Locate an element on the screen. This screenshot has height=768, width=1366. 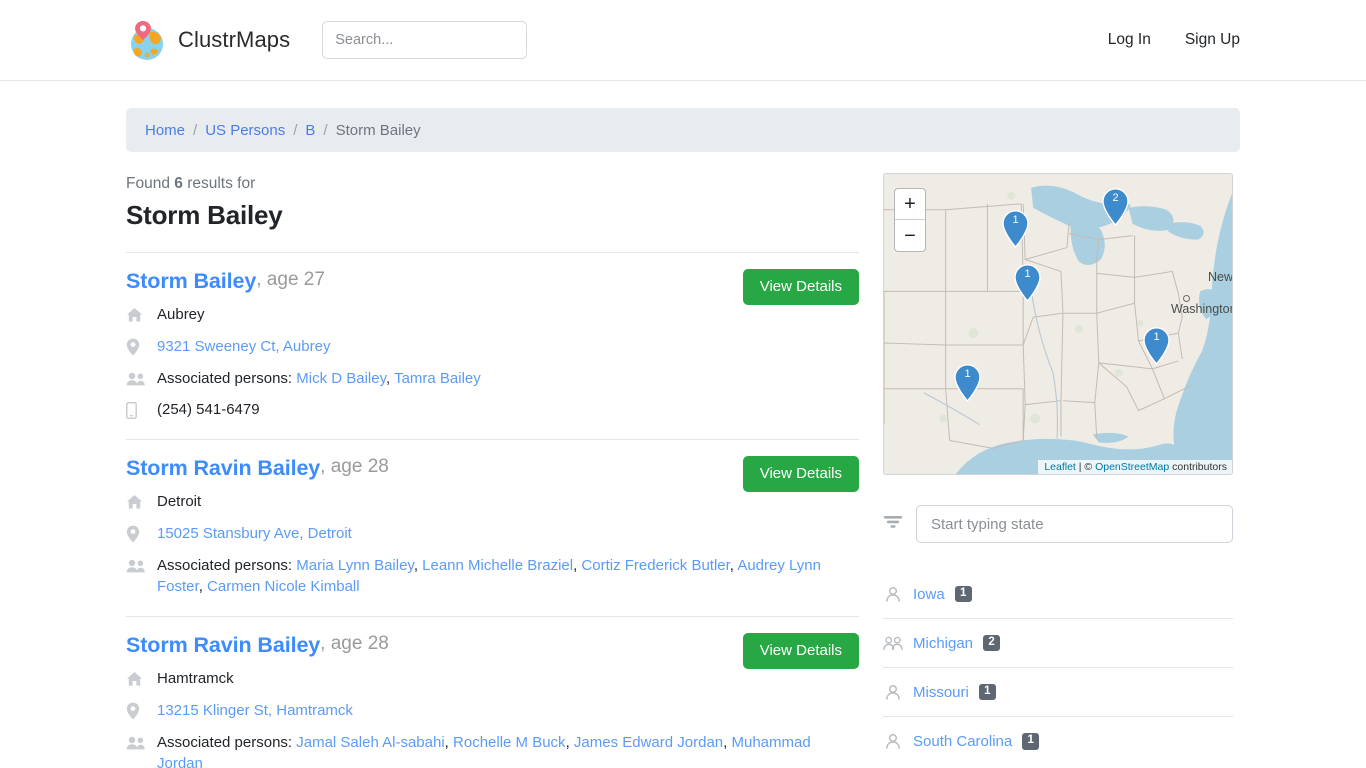
associated-person-link: Carmen Nicole Kimball is located at coordinates (283, 586).